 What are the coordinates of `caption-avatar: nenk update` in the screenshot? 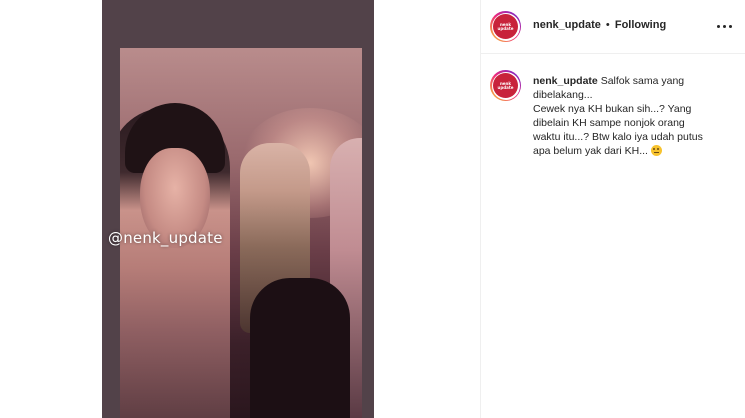 It's located at (505, 85).